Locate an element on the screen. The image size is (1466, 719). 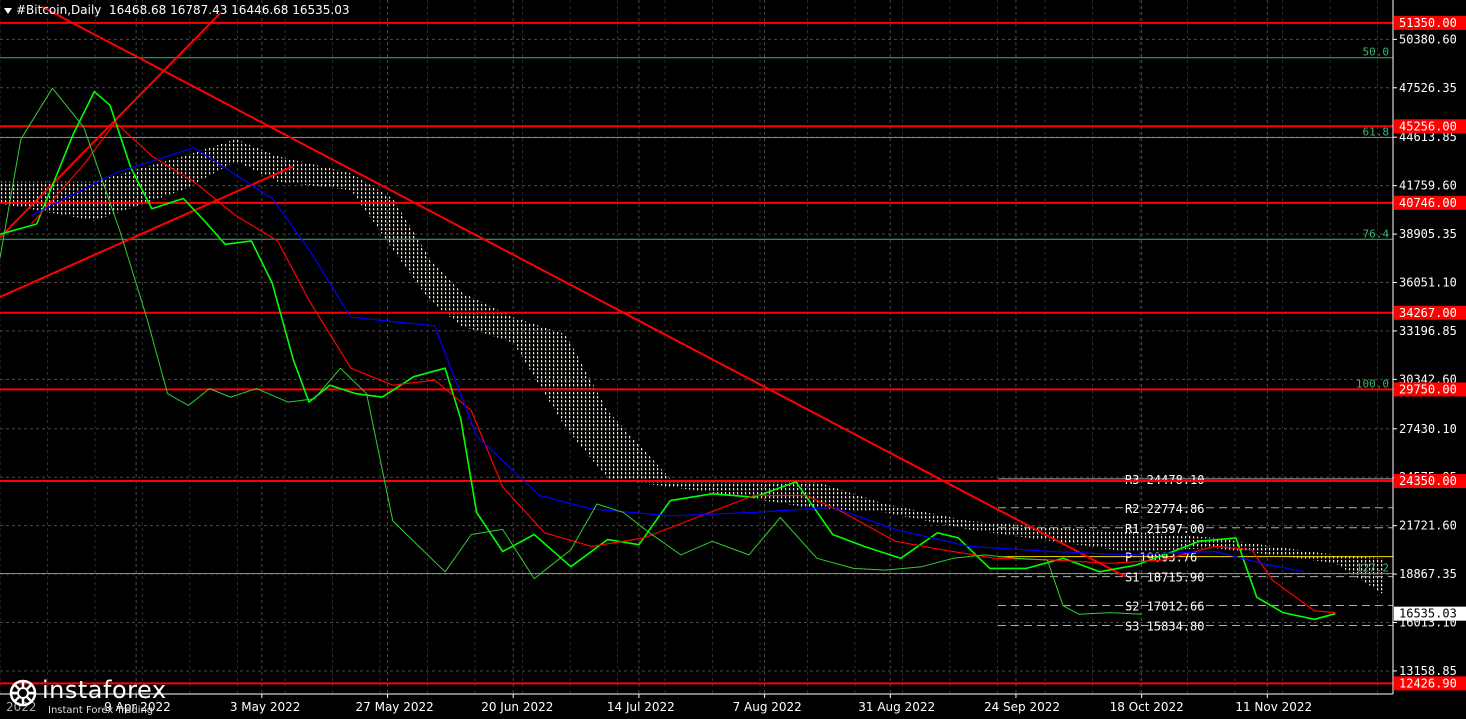
fibo-level-label: 61.8 is located at coordinates (1376, 131).